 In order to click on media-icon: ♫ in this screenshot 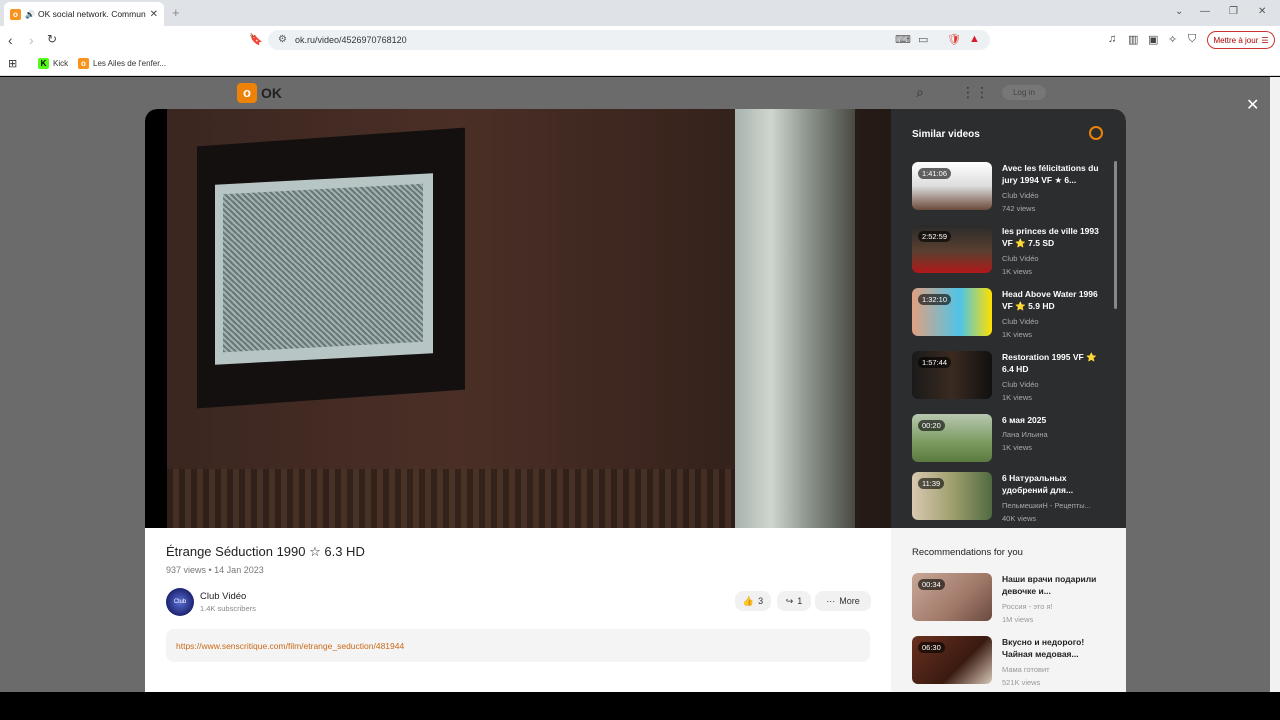, I will do `click(1112, 39)`.